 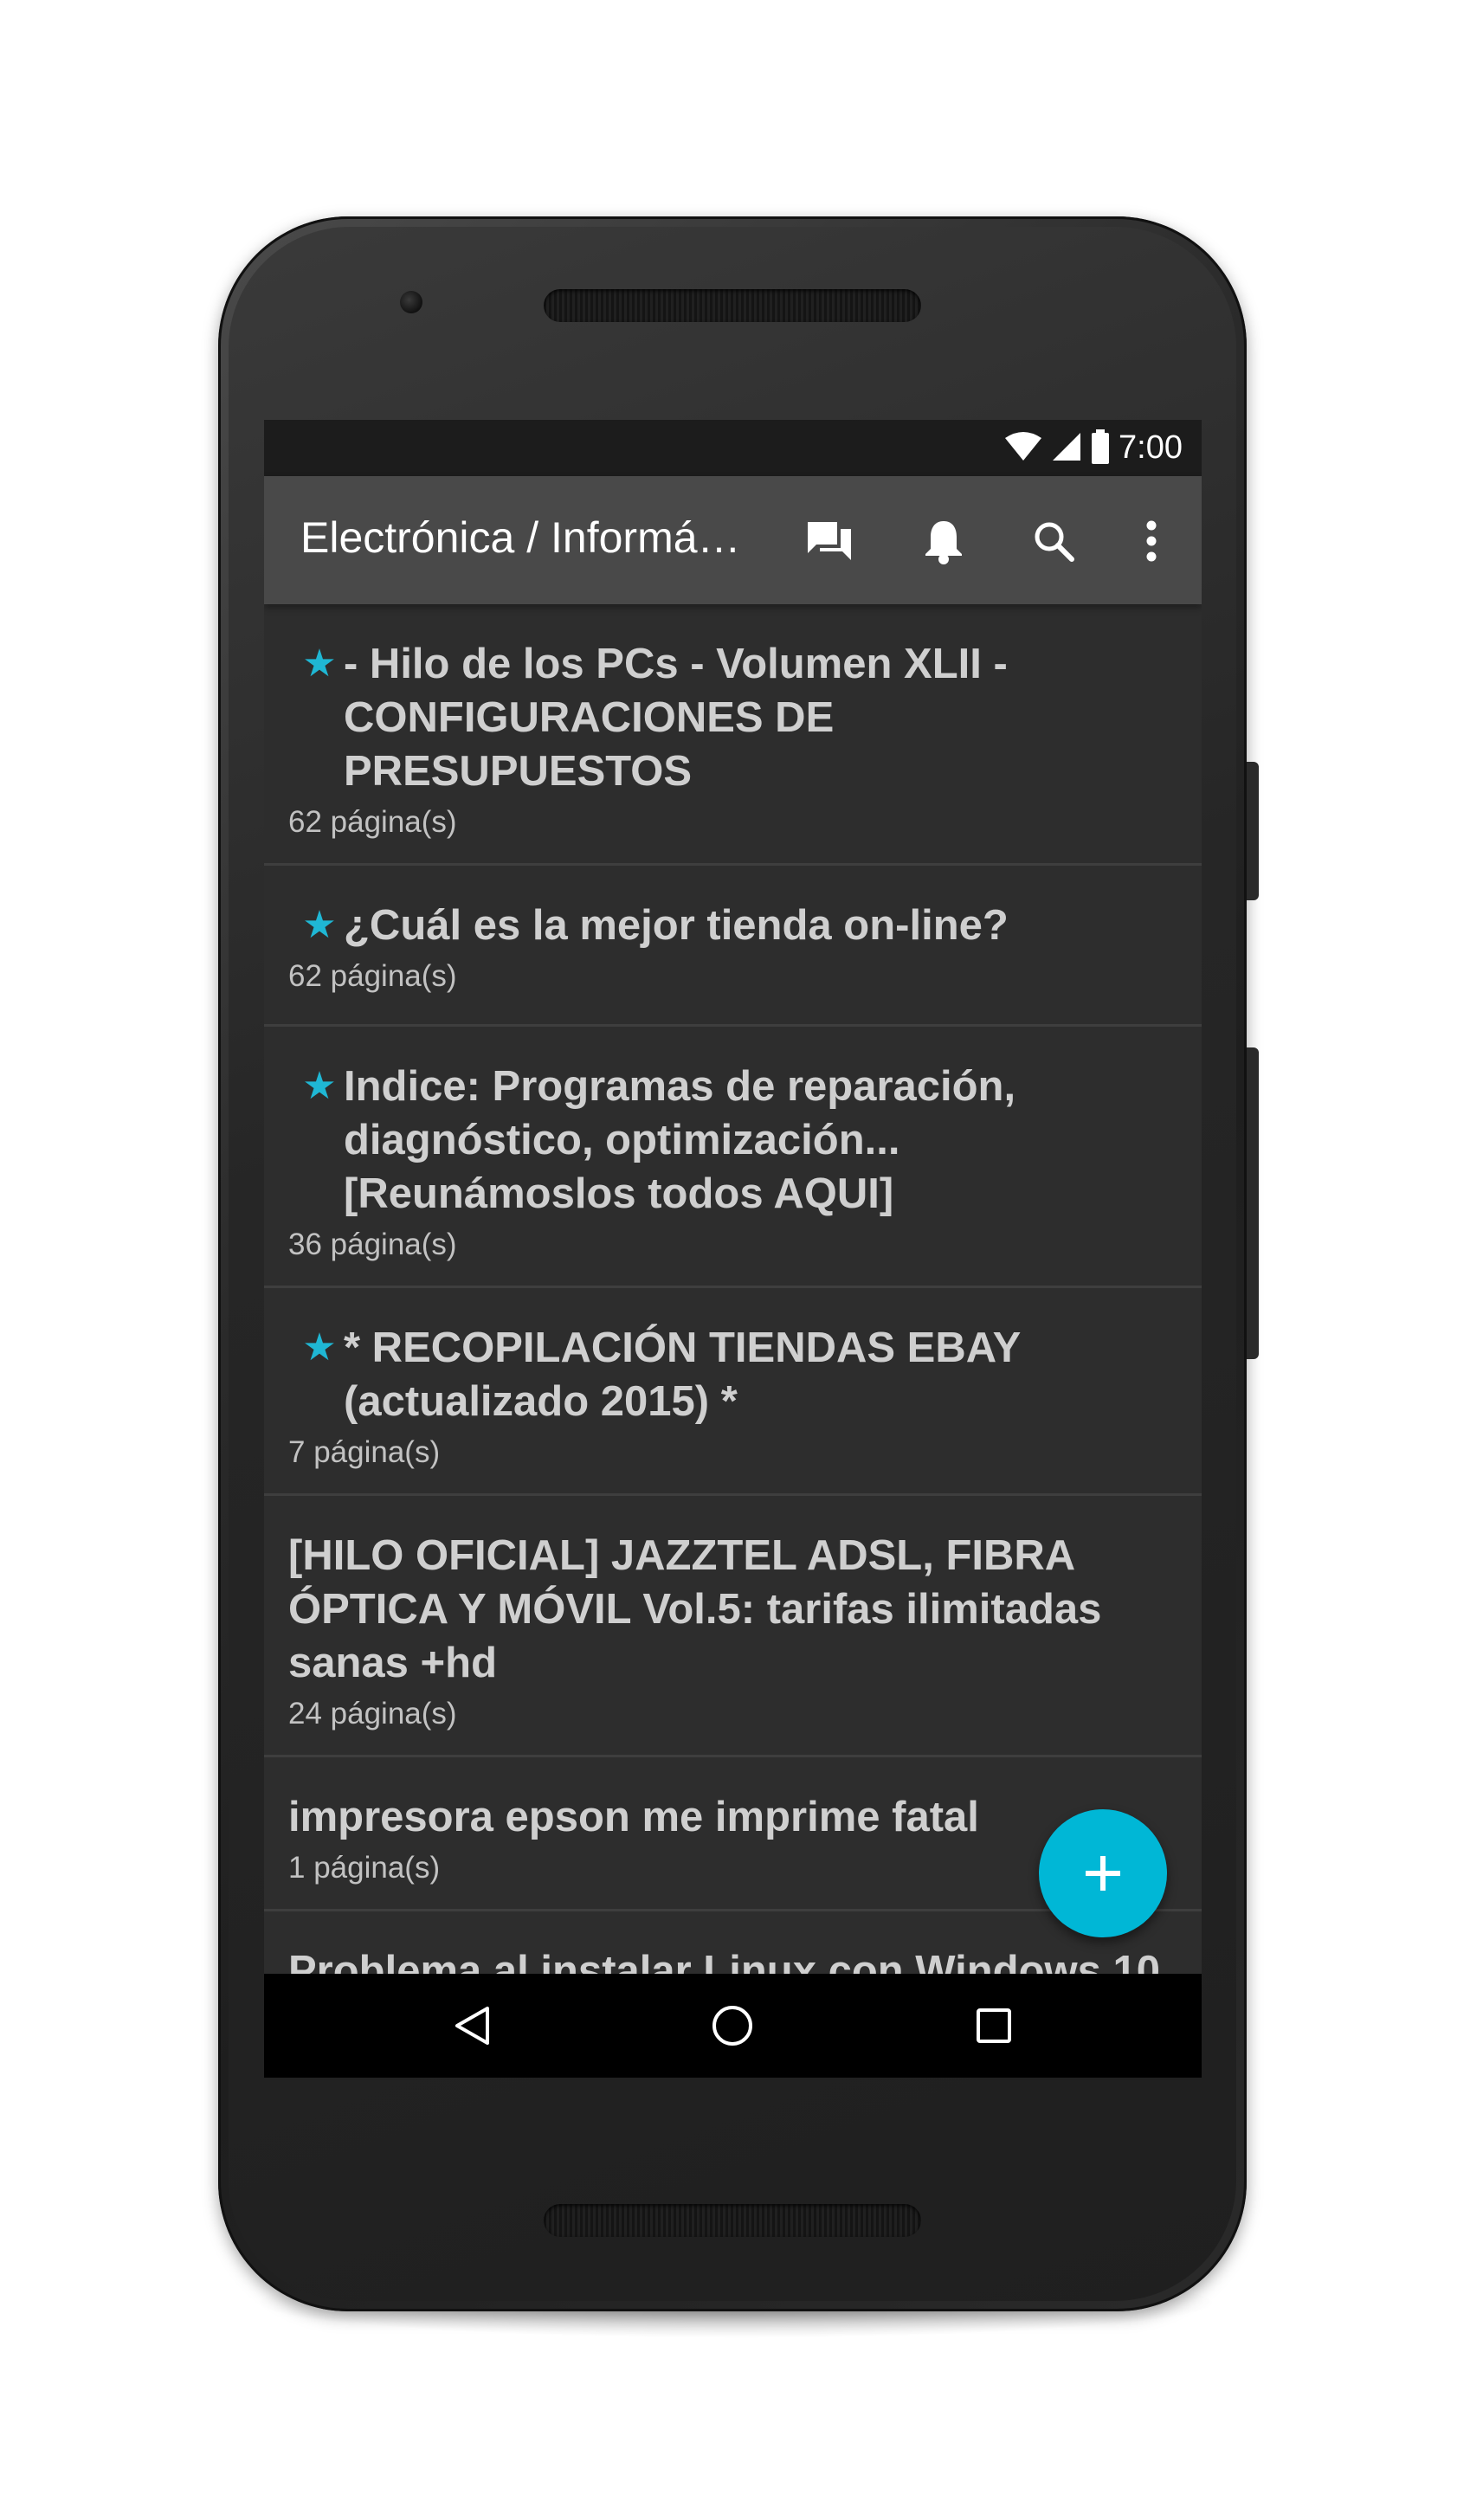 What do you see at coordinates (733, 2220) in the screenshot?
I see `bottom-speaker` at bounding box center [733, 2220].